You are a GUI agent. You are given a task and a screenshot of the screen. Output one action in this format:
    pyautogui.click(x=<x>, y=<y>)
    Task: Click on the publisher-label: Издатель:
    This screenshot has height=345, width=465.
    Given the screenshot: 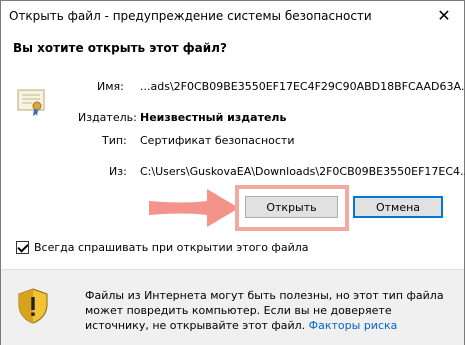 What is the action you would take?
    pyautogui.click(x=107, y=117)
    